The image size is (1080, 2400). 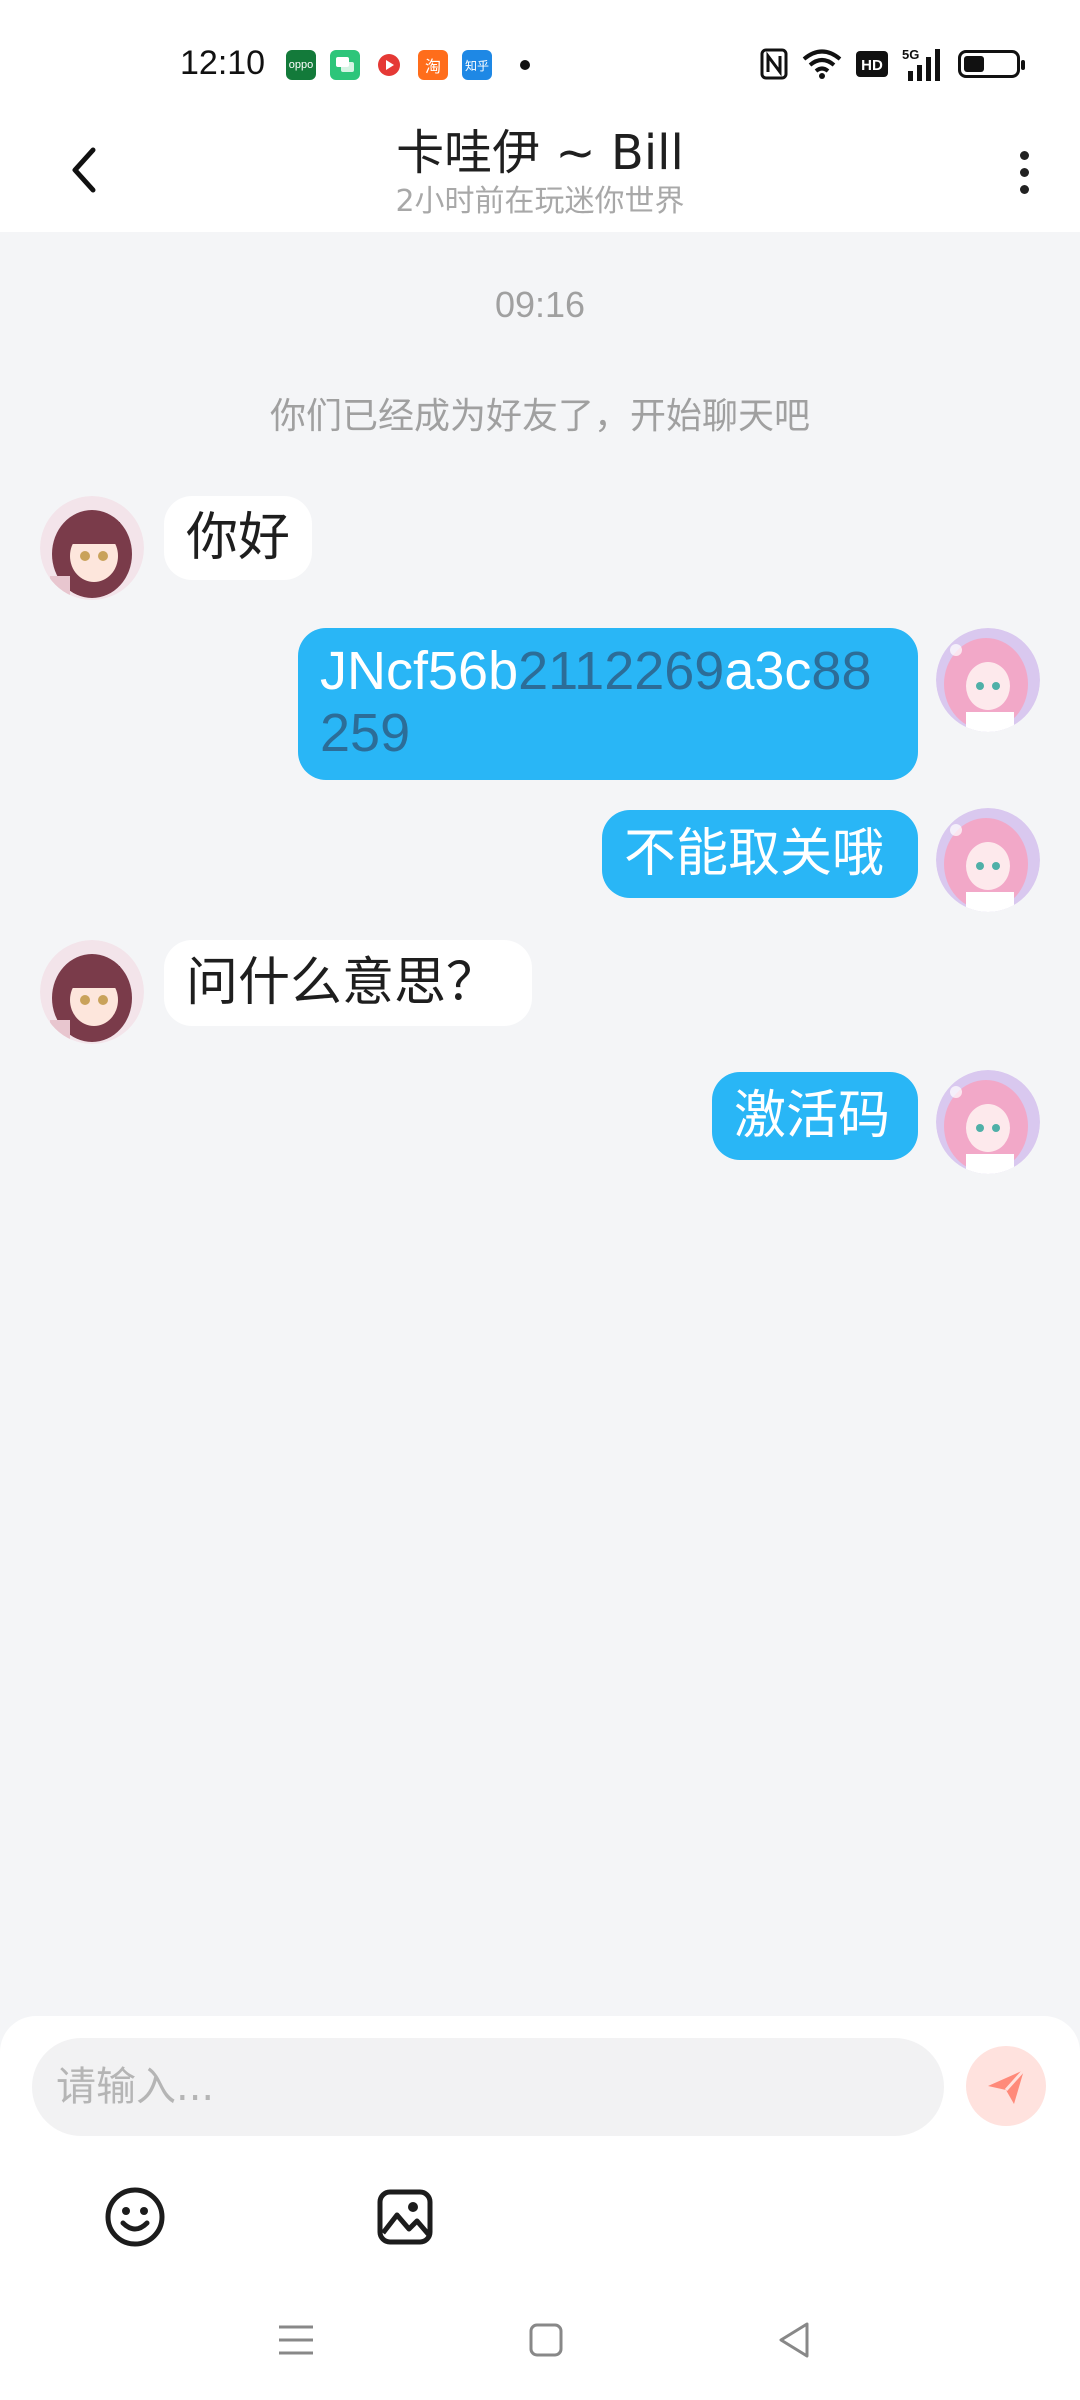 I want to click on video-app-icon, so click(x=389, y=65).